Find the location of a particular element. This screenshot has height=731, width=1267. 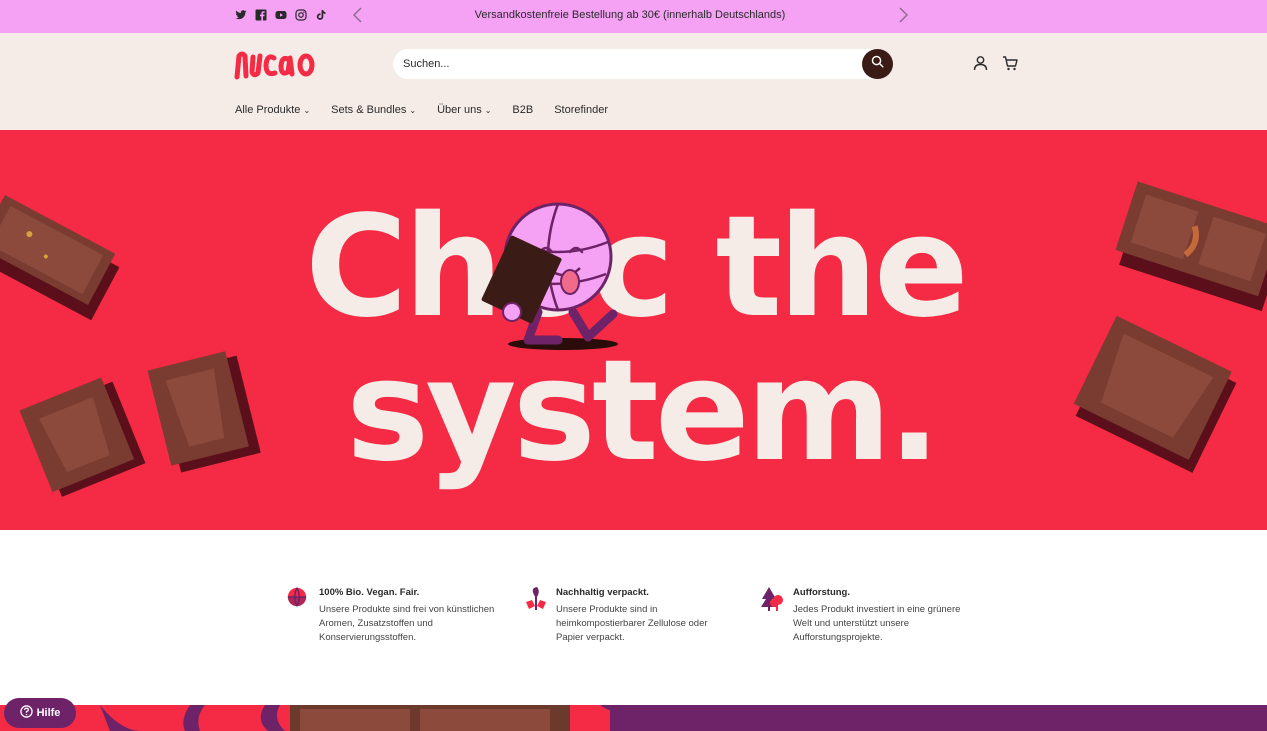

search-button is located at coordinates (877, 64).